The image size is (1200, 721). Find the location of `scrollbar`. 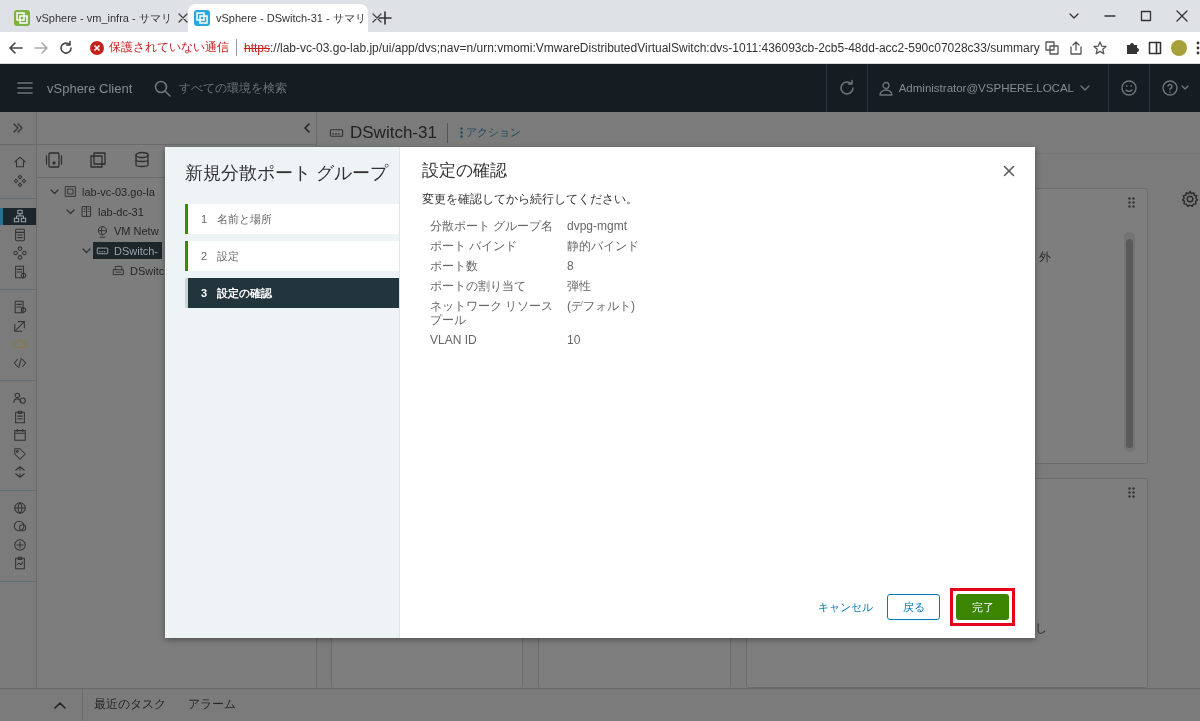

scrollbar is located at coordinates (1129, 342).